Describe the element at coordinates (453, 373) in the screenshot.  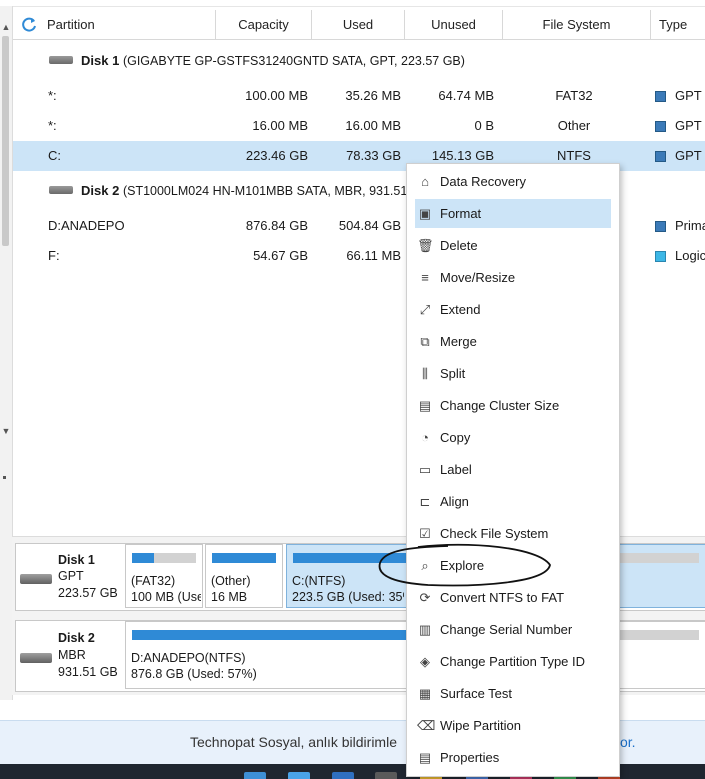
I see `menu-item-label: Split` at that location.